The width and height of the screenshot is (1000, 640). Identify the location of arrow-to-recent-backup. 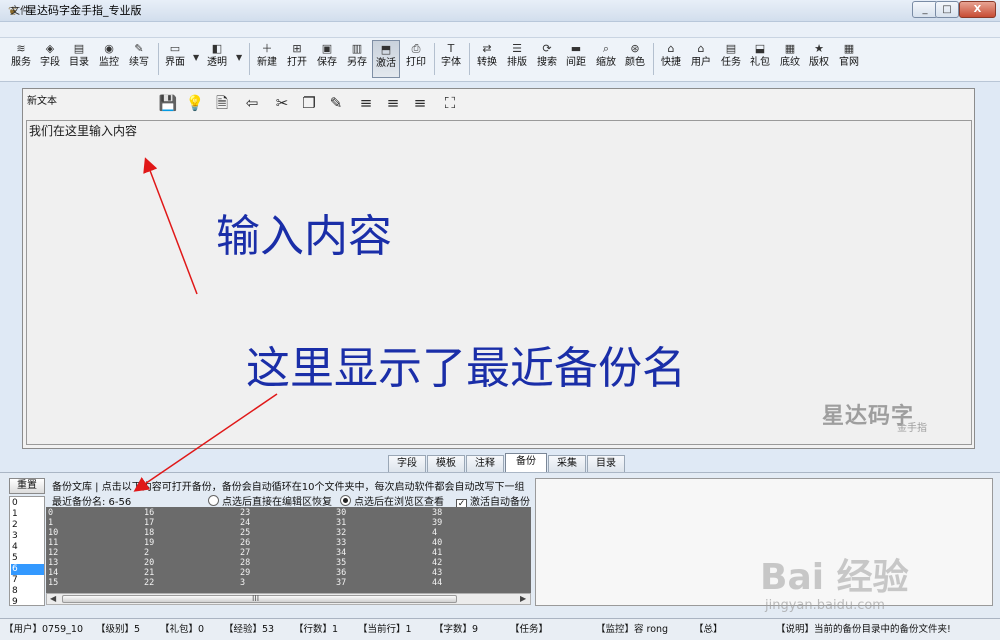
(205, 442).